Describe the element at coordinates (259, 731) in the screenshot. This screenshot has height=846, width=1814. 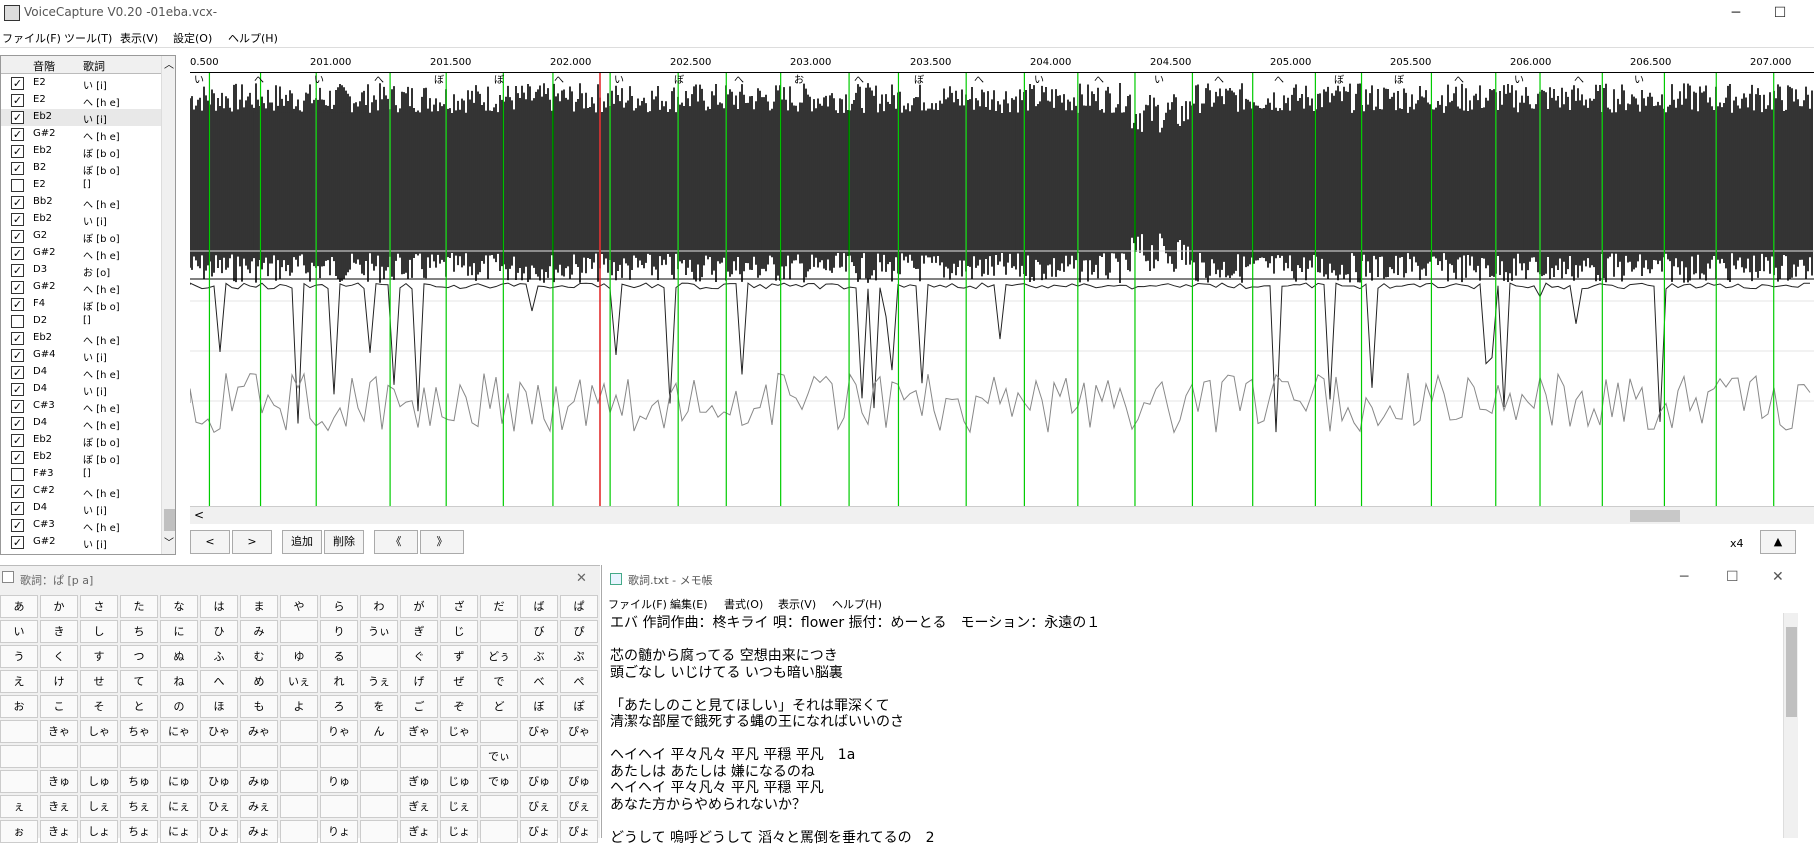
I see `kana-button: みゃ` at that location.